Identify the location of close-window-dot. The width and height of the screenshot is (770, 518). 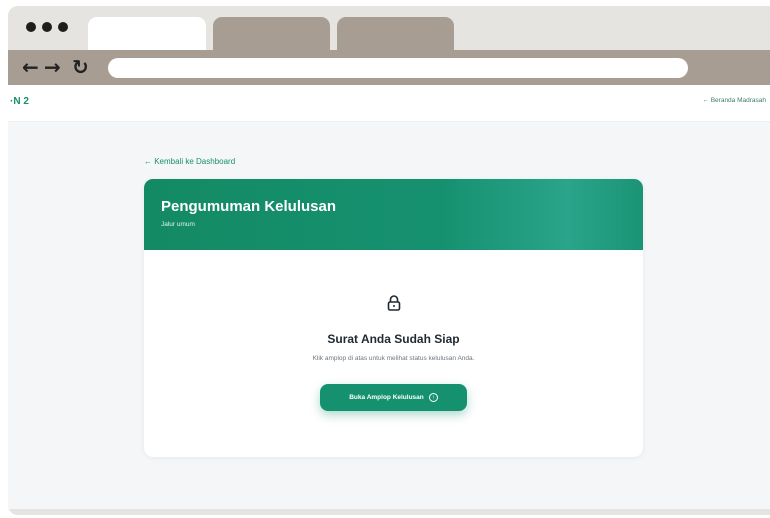
(31, 27).